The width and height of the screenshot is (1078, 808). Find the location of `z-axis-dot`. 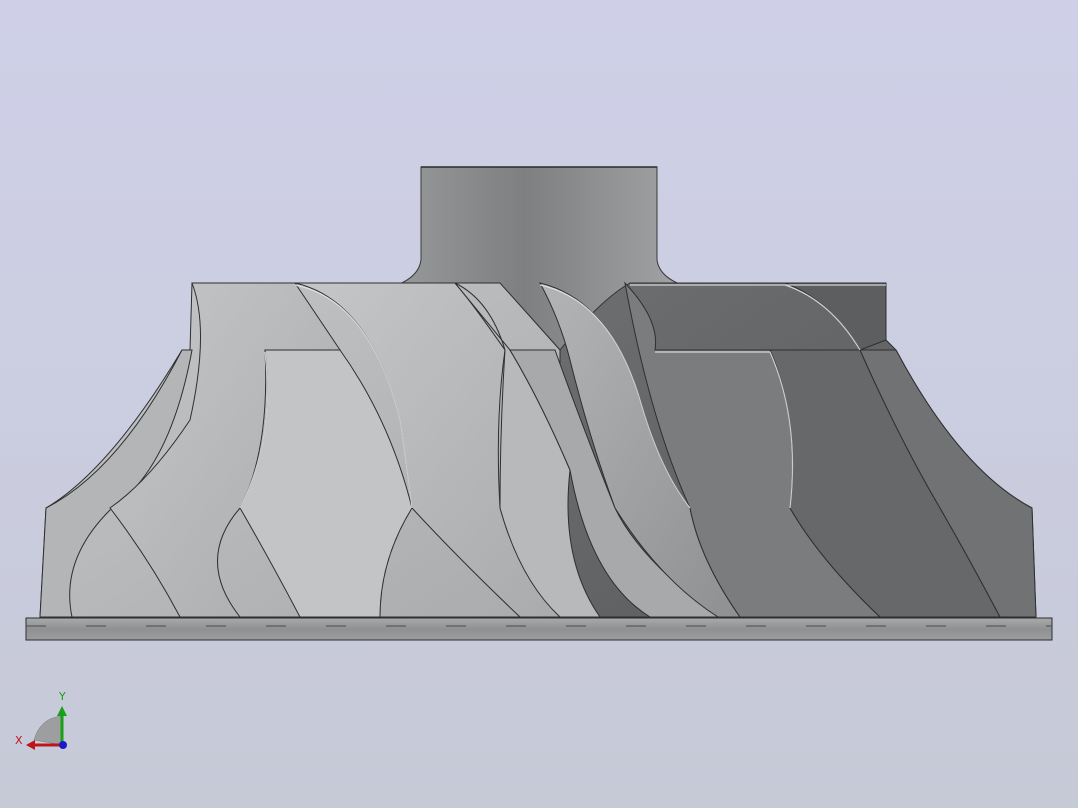

z-axis-dot is located at coordinates (63, 745).